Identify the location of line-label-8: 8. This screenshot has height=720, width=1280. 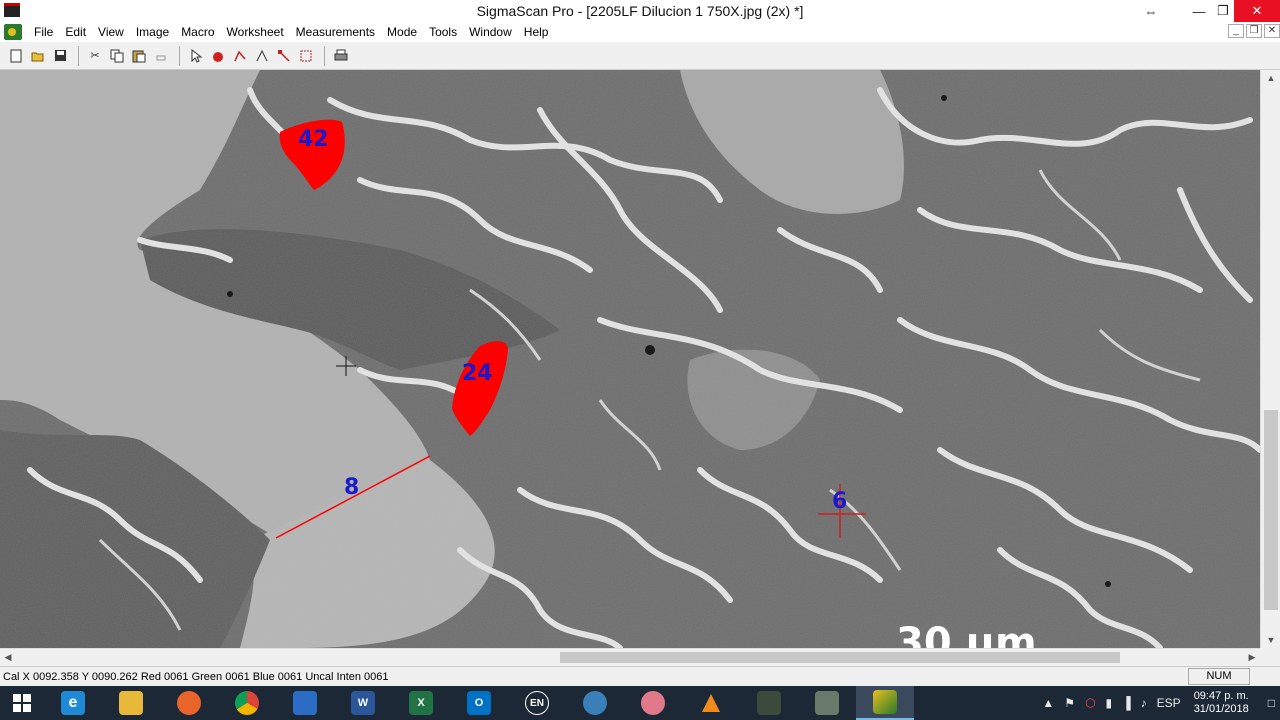
(351, 487).